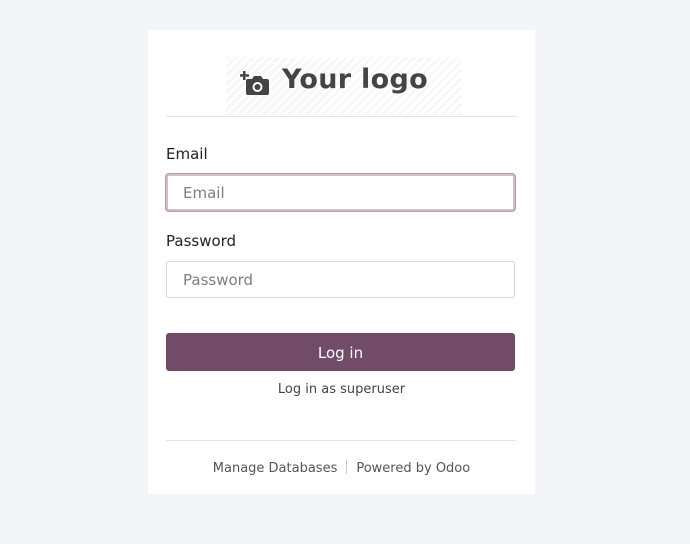 The width and height of the screenshot is (690, 544). Describe the element at coordinates (201, 241) in the screenshot. I see `password-label: Password` at that location.